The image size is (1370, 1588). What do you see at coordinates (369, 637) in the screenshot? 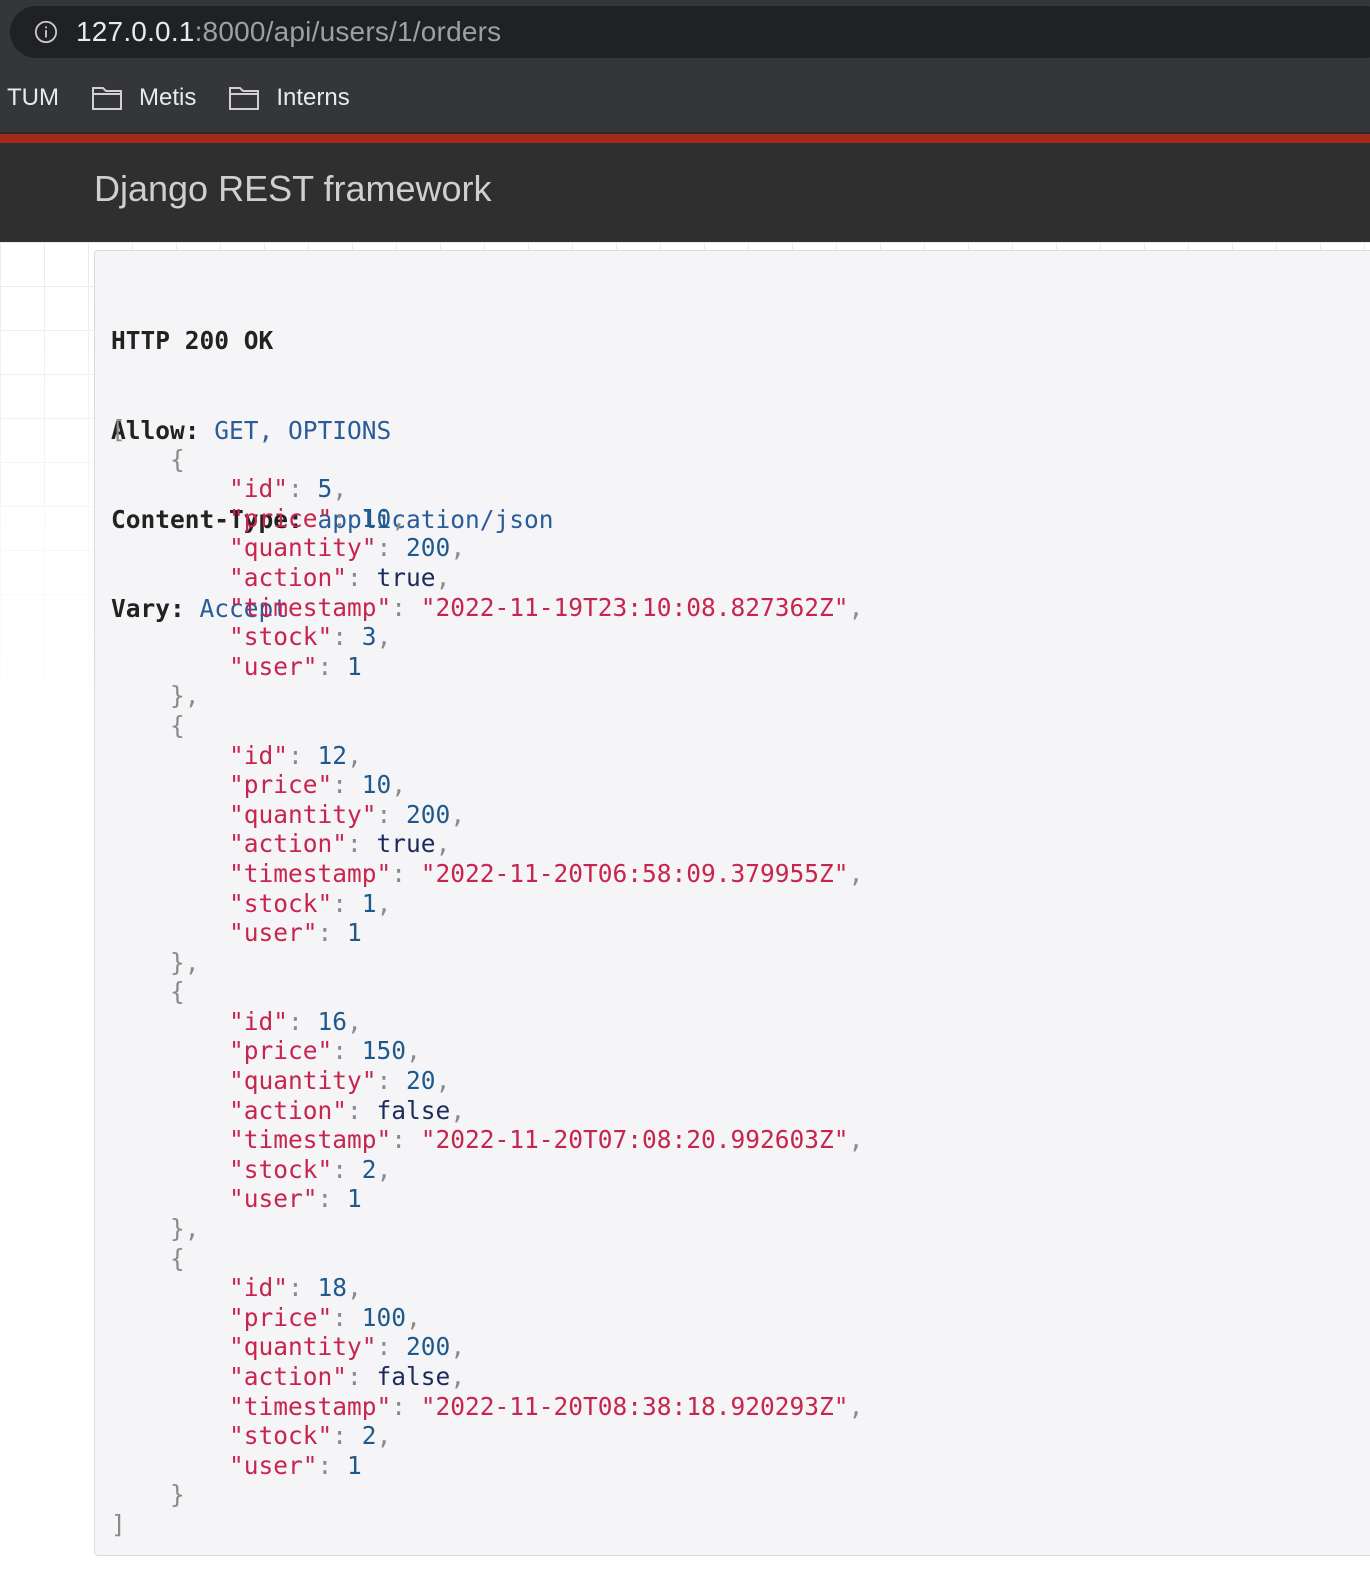
I see `json-value: 3` at bounding box center [369, 637].